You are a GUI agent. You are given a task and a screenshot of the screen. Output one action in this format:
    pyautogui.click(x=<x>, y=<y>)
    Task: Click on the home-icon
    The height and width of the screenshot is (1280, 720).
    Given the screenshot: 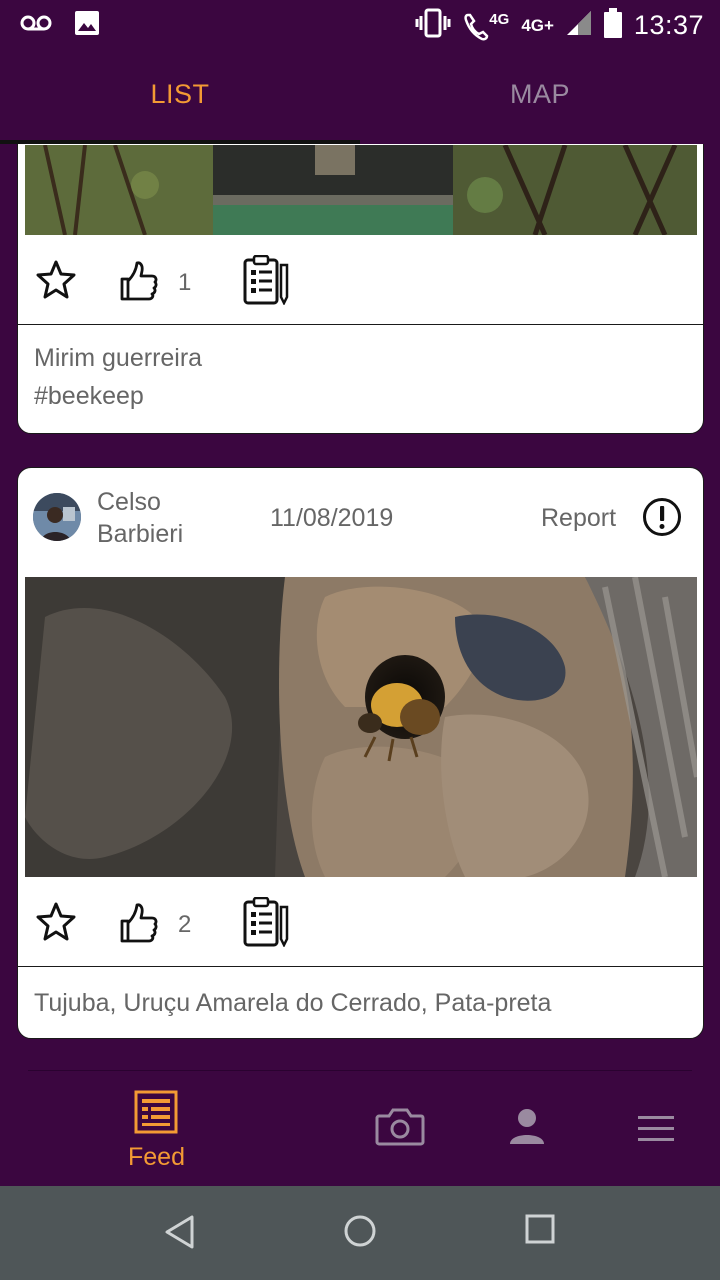 What is the action you would take?
    pyautogui.click(x=360, y=1233)
    